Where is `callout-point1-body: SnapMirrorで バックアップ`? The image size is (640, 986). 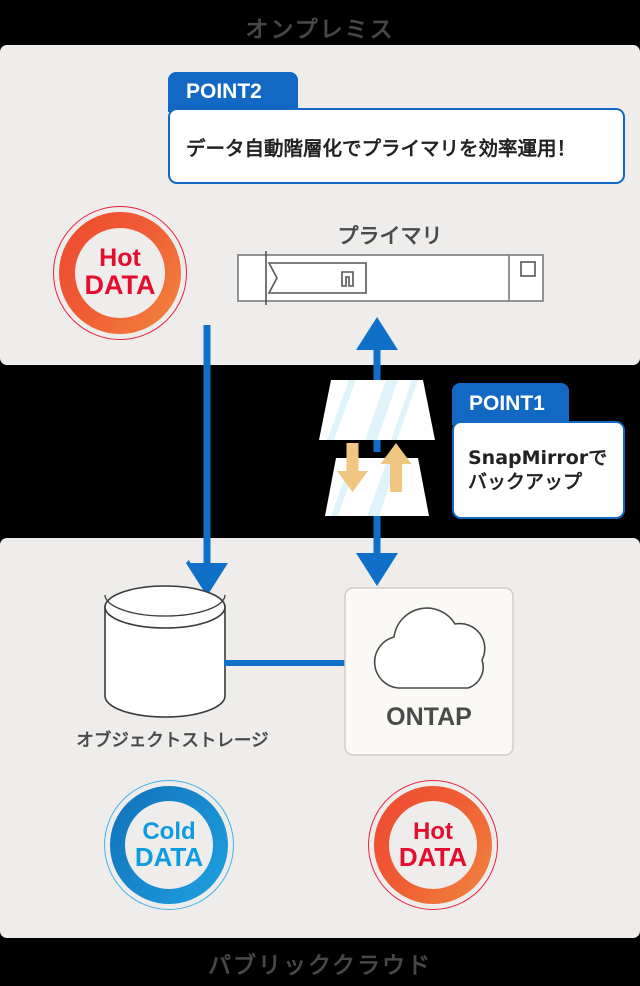 callout-point1-body: SnapMirrorで バックアップ is located at coordinates (538, 470).